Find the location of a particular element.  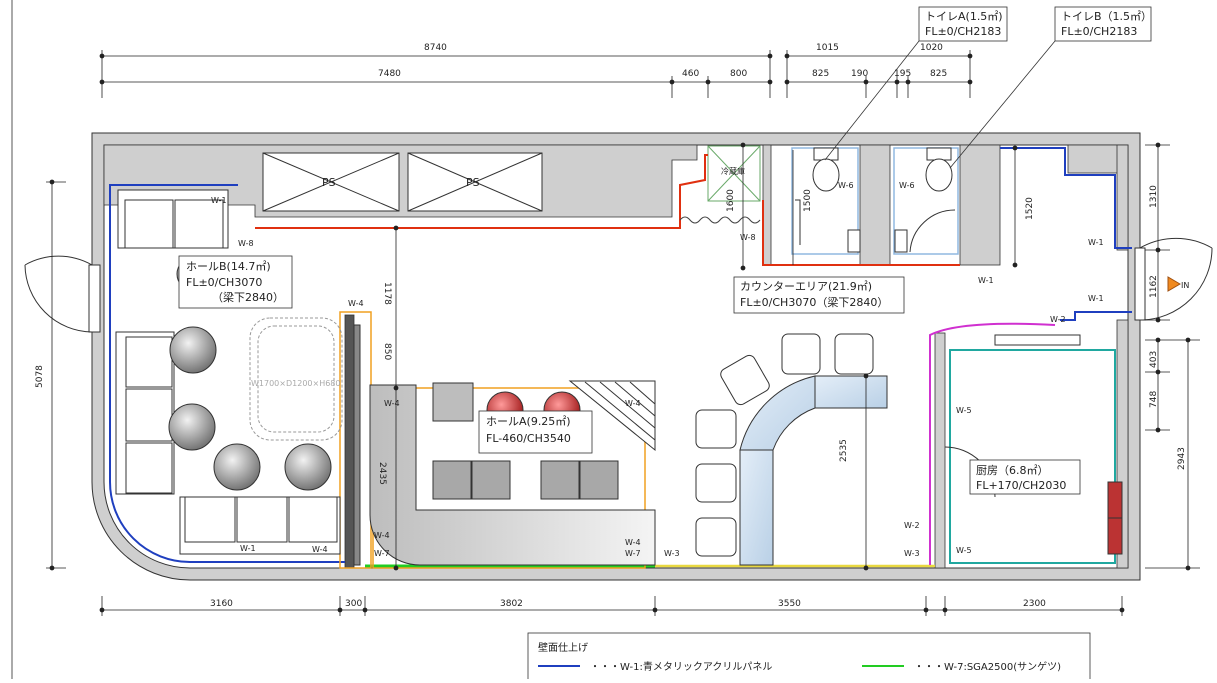

dim-3550: 3550 is located at coordinates (789, 604).